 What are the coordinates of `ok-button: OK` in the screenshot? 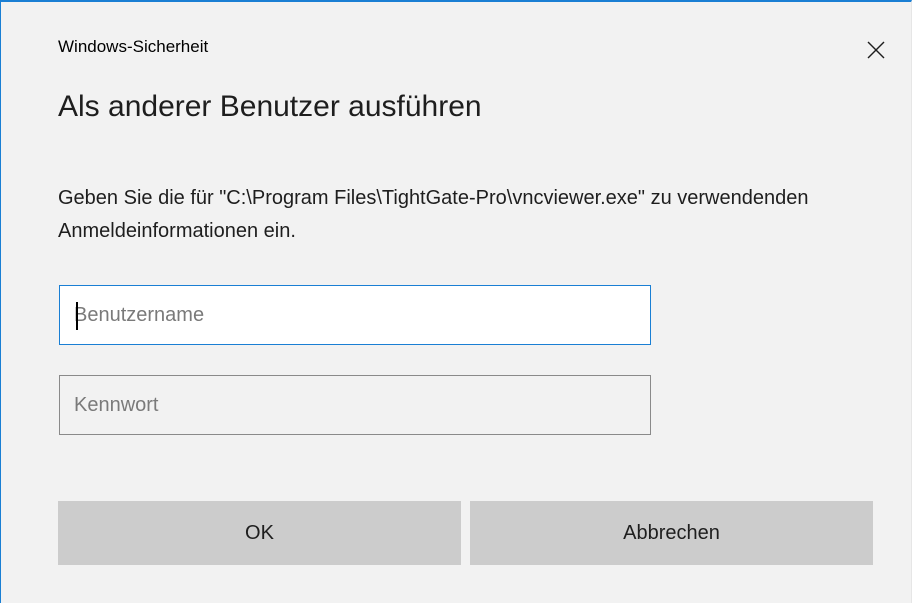 It's located at (259, 533).